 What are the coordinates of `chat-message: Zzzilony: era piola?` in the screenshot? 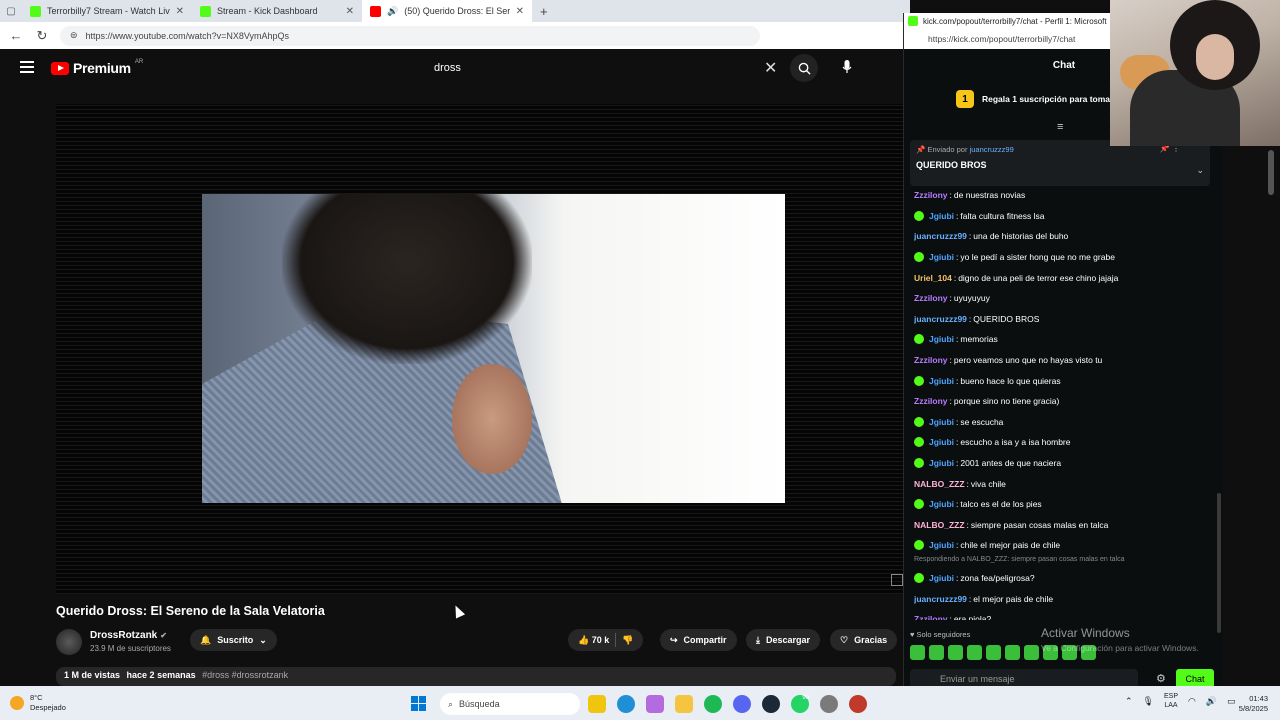 It's located at (1064, 614).